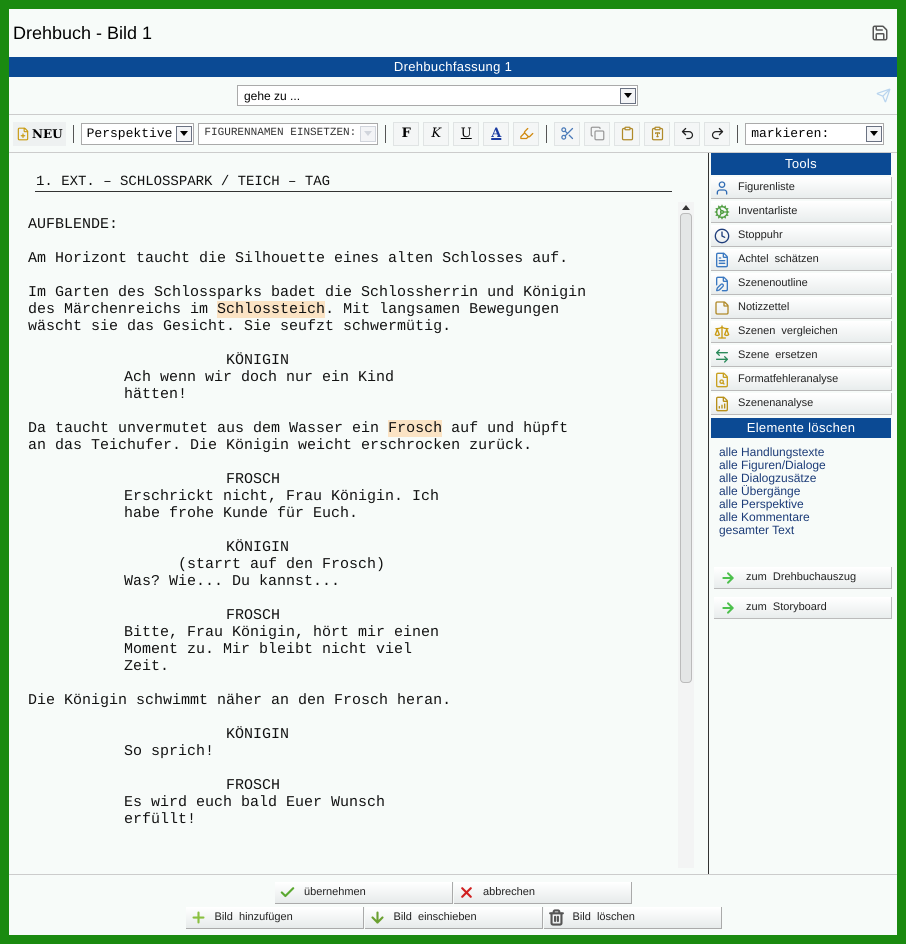 The image size is (906, 944). I want to click on delete-link: alle Übergänge, so click(759, 491).